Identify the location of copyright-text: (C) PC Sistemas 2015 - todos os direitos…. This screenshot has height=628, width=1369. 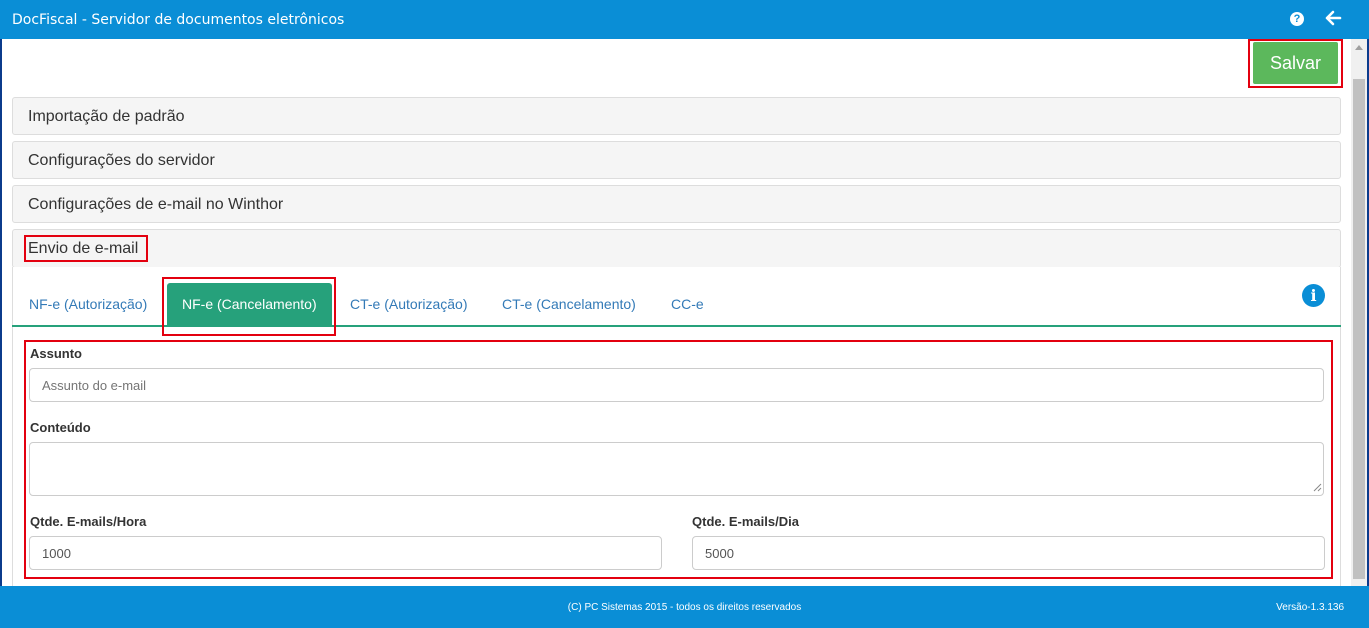
(684, 607).